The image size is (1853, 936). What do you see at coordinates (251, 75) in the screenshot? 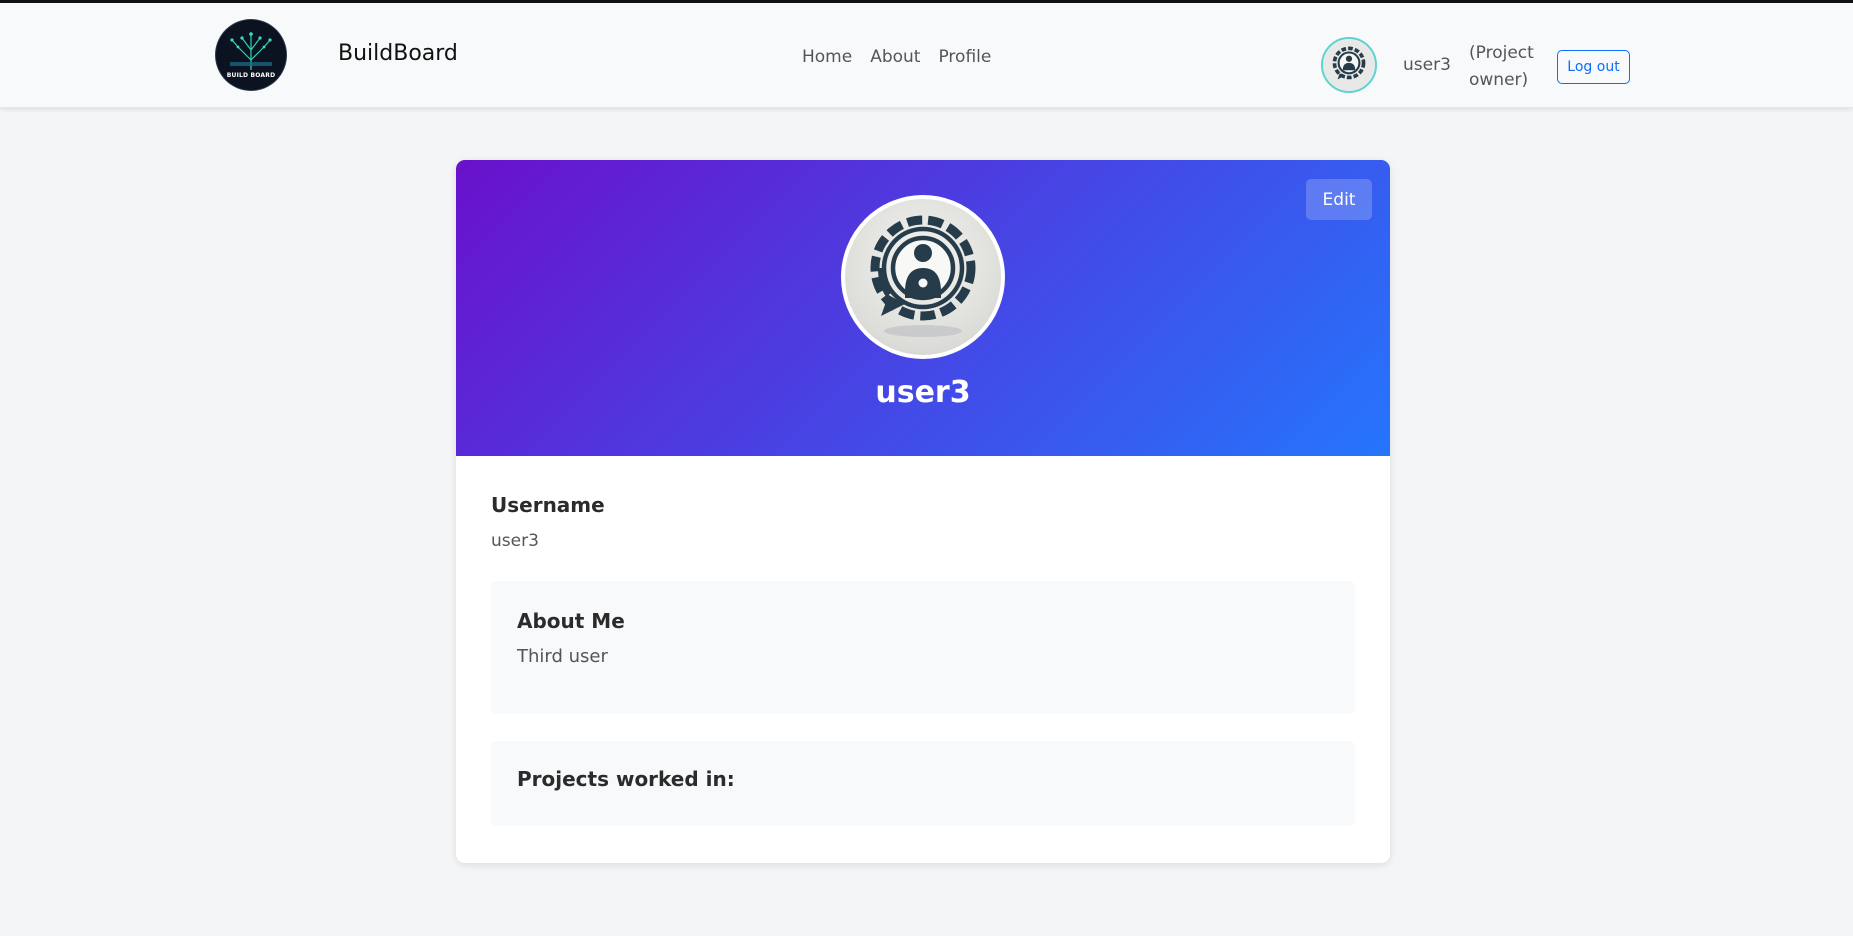
I see `logo-text: BUILD BOARD` at bounding box center [251, 75].